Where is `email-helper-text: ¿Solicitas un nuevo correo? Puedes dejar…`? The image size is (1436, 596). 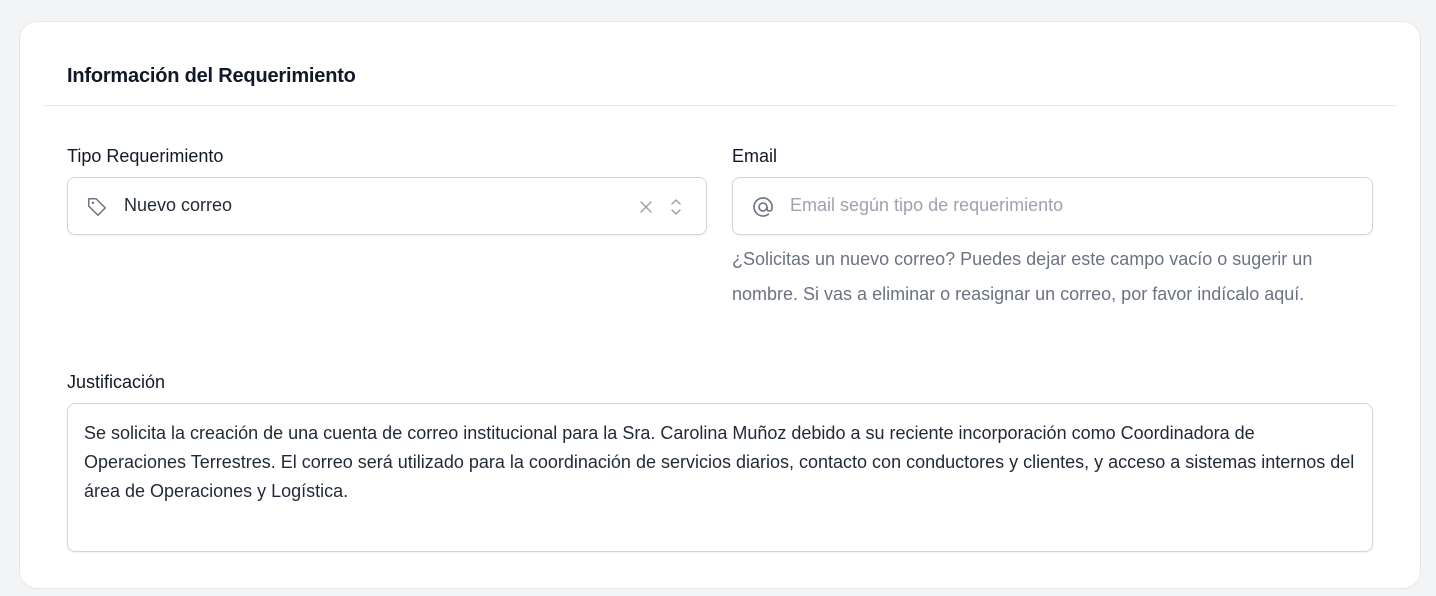
email-helper-text: ¿Solicitas un nuevo correo? Puedes dejar… is located at coordinates (1022, 276).